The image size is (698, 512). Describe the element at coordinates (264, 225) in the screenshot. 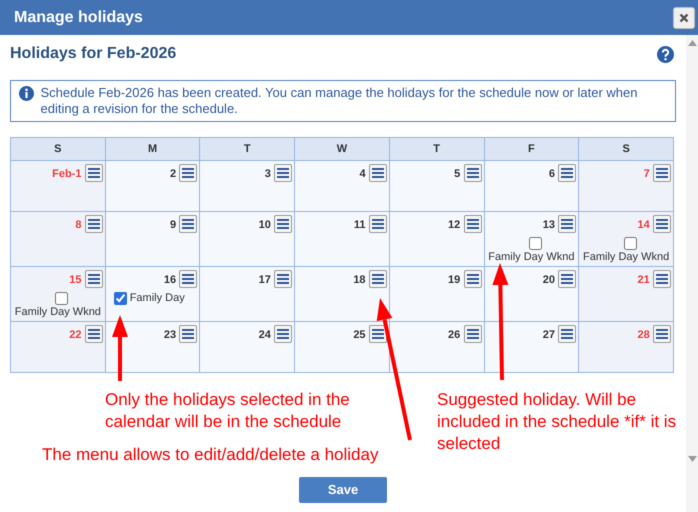

I see `date-number: 10` at that location.